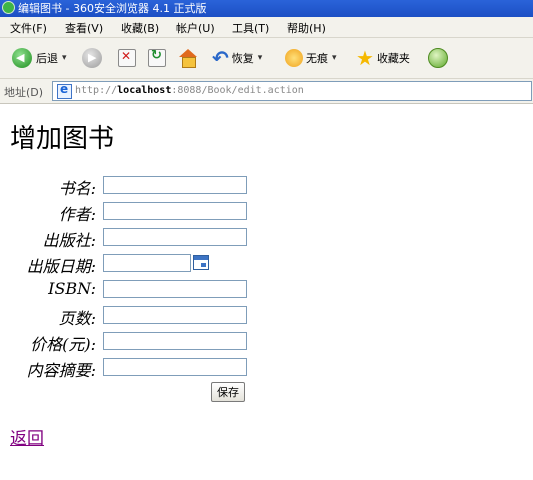 The height and width of the screenshot is (480, 533). I want to click on stop-button, so click(127, 58).